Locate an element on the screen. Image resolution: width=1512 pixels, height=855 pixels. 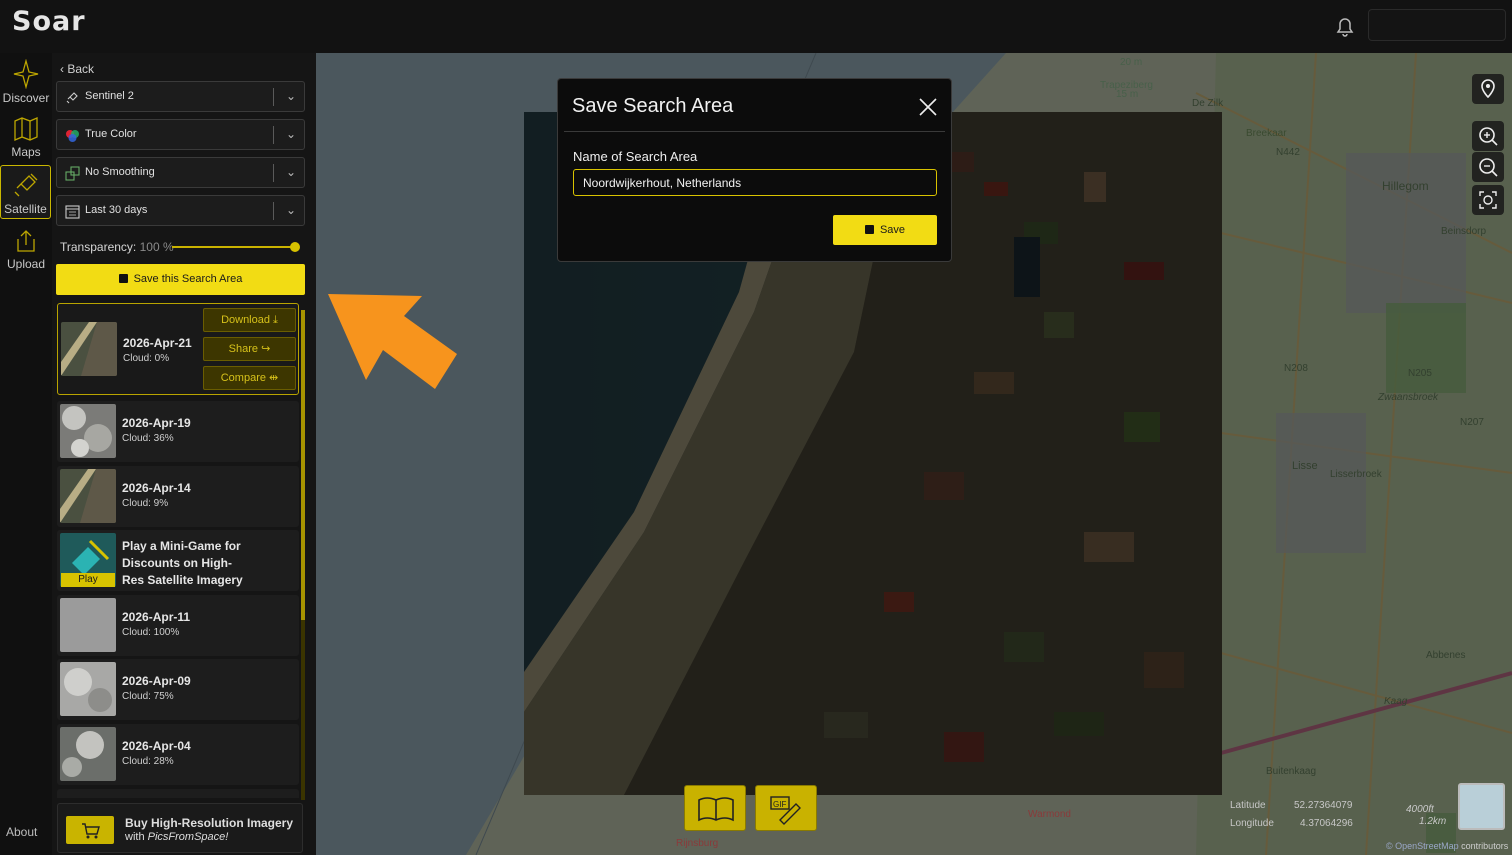
result-card: 2026-Apr-04 Cloud: 28% is located at coordinates (178, 754).